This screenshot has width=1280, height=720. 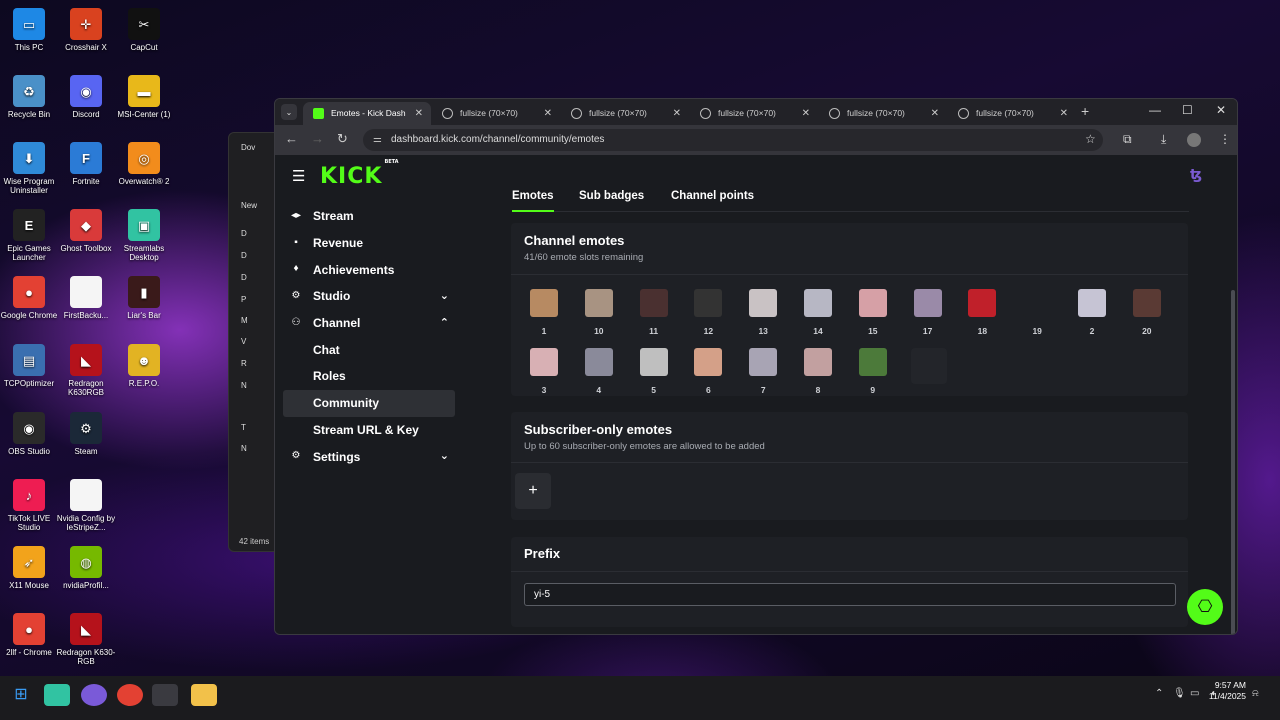 What do you see at coordinates (1187, 110) in the screenshot?
I see `maximize-icon: ☐` at bounding box center [1187, 110].